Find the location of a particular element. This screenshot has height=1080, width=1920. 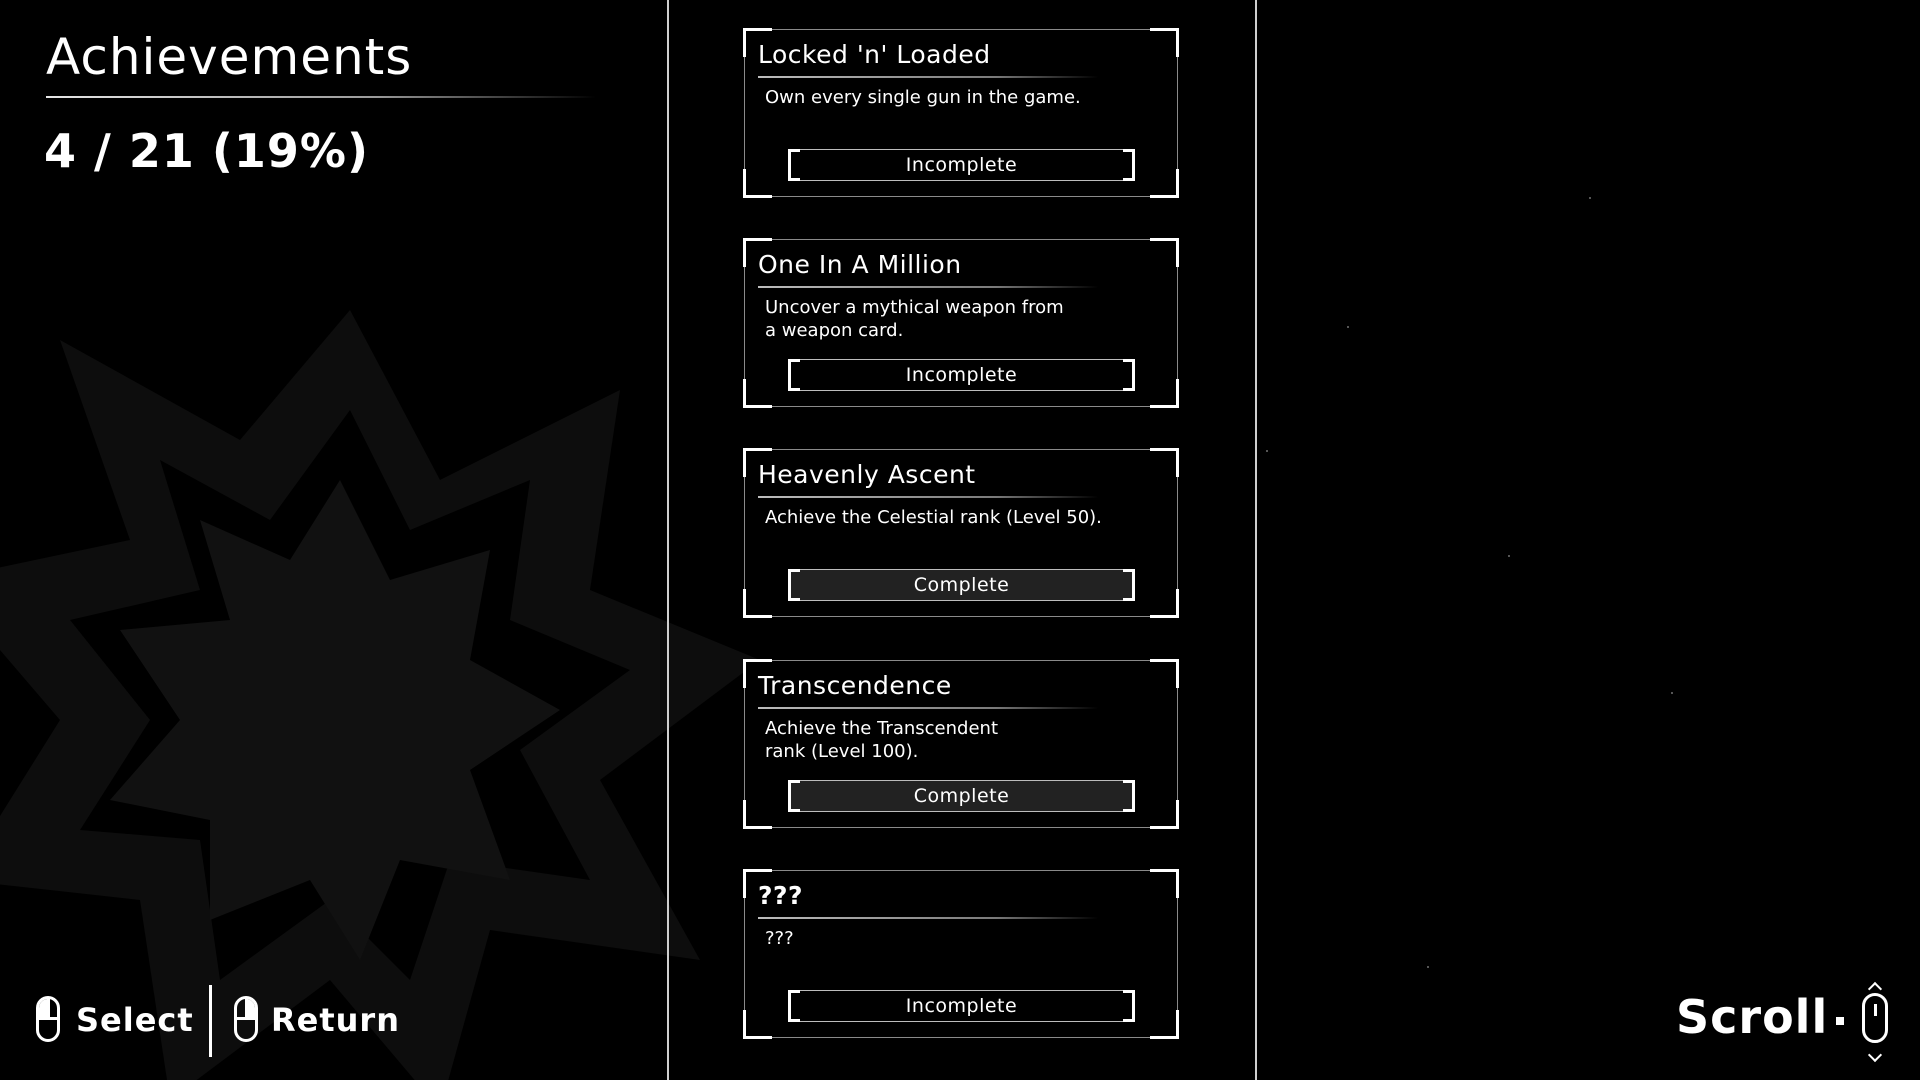

achievement-description: Achieve the Celestial rank (Level 50). is located at coordinates (933, 517).